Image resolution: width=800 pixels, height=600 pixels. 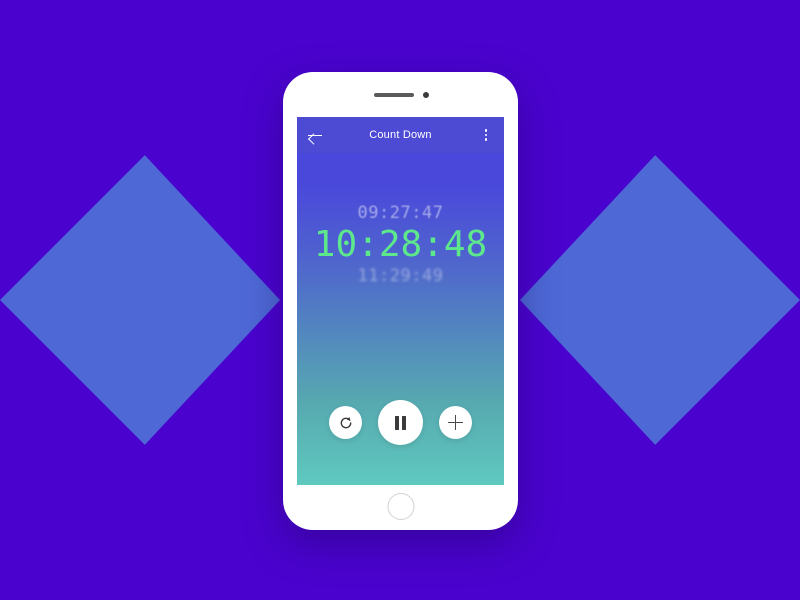 I want to click on control-bar, so click(x=400, y=422).